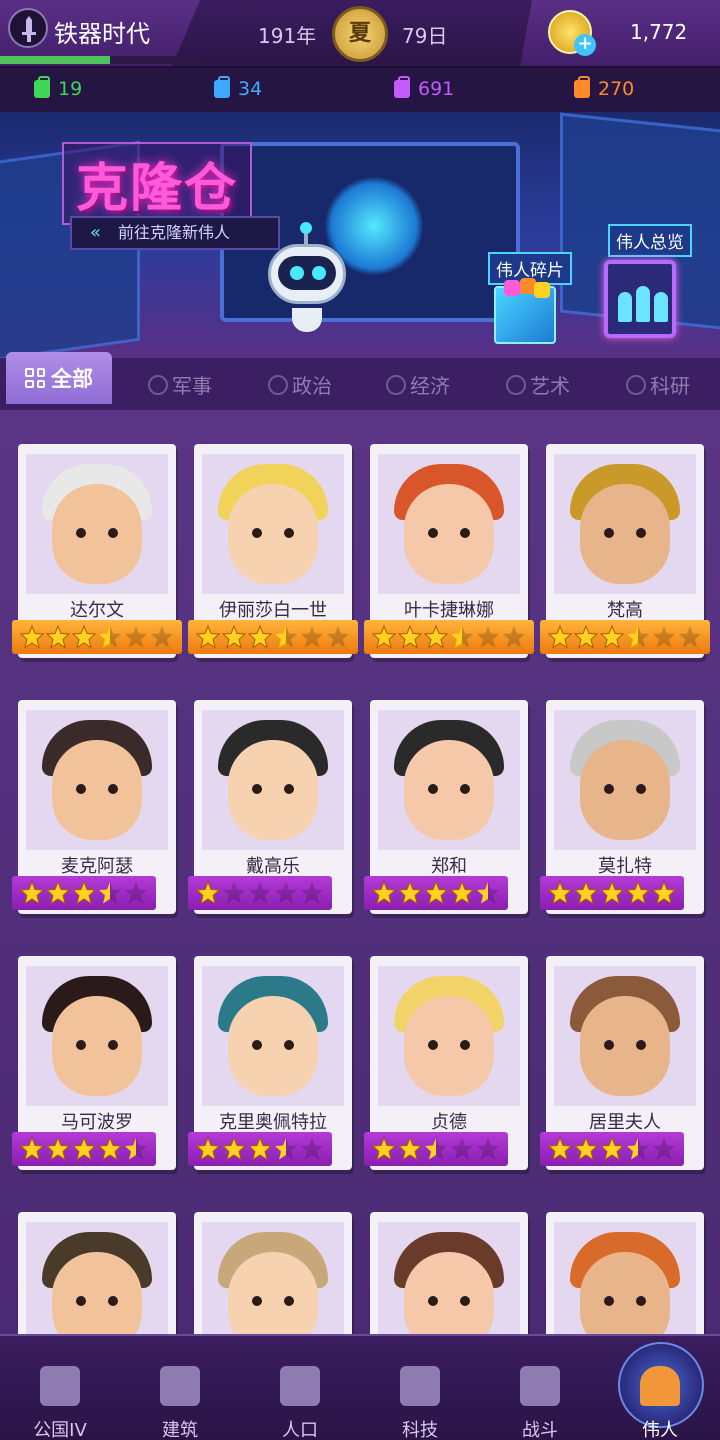 The image size is (720, 1440). I want to click on season-badge: 夏, so click(360, 34).